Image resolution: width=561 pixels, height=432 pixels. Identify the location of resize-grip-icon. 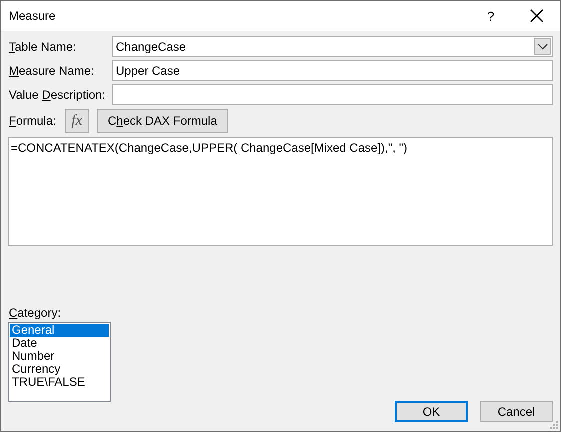
(554, 425).